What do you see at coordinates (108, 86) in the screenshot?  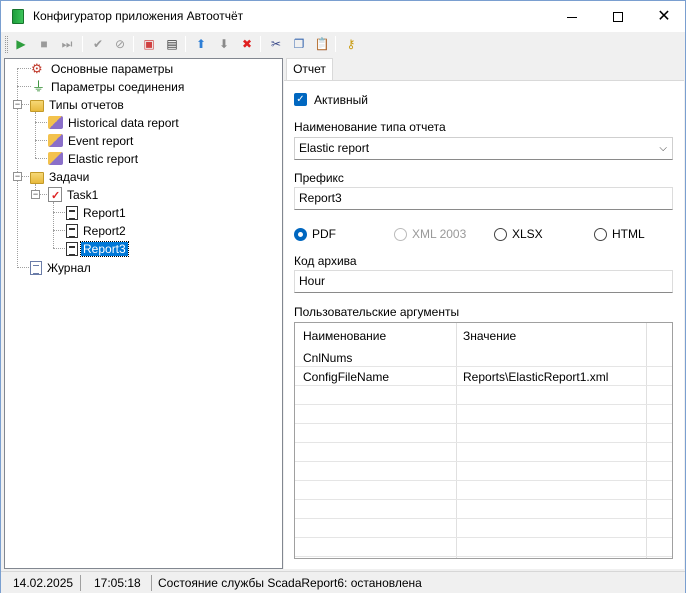 I see `tree-item-connection-params: Параметры соединения` at bounding box center [108, 86].